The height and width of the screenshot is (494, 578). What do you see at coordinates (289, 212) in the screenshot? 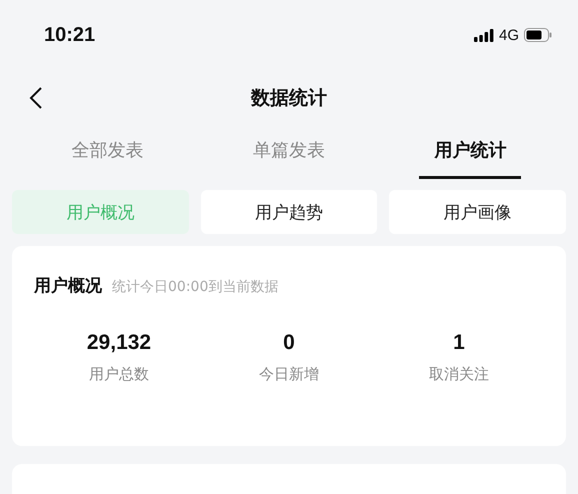
I see `segment-button: 用户趋势` at bounding box center [289, 212].